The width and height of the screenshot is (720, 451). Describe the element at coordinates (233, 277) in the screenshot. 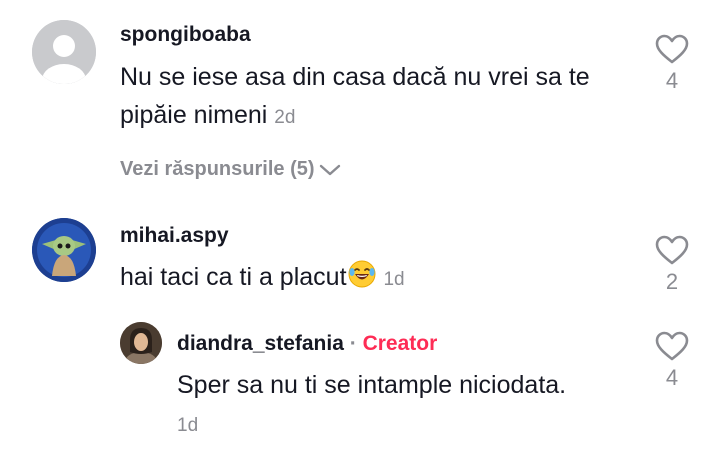

I see `comment-body: hai taci ca ti a placut` at that location.